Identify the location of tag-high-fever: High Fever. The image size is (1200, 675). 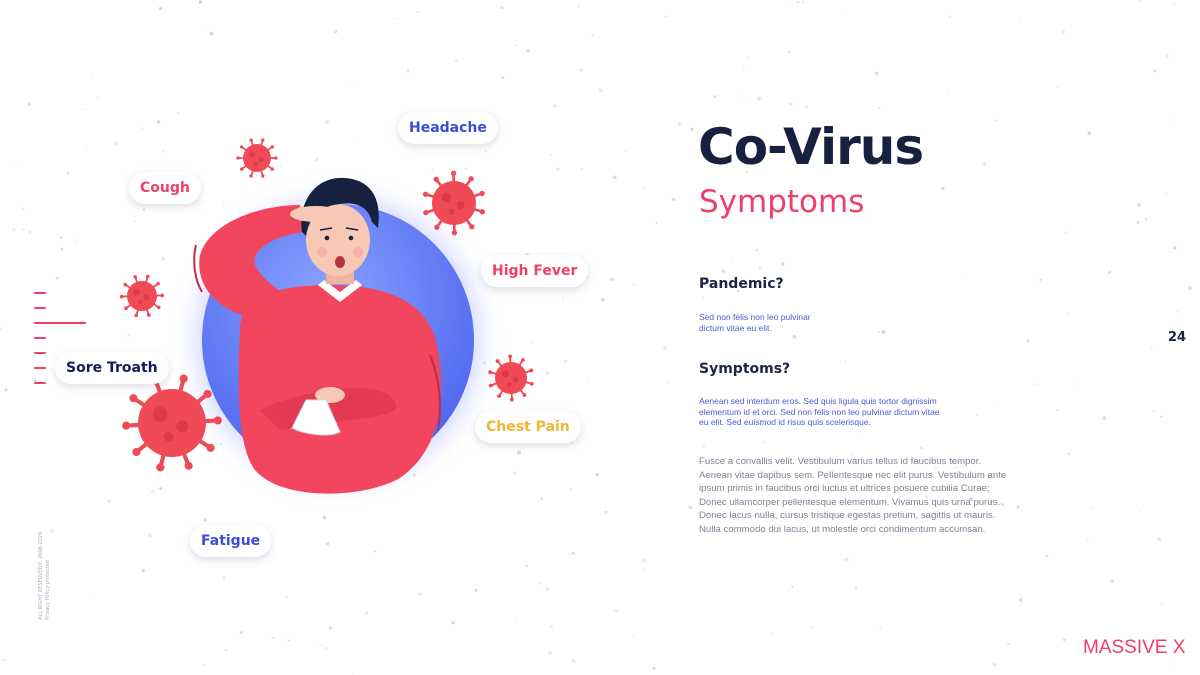
(535, 271).